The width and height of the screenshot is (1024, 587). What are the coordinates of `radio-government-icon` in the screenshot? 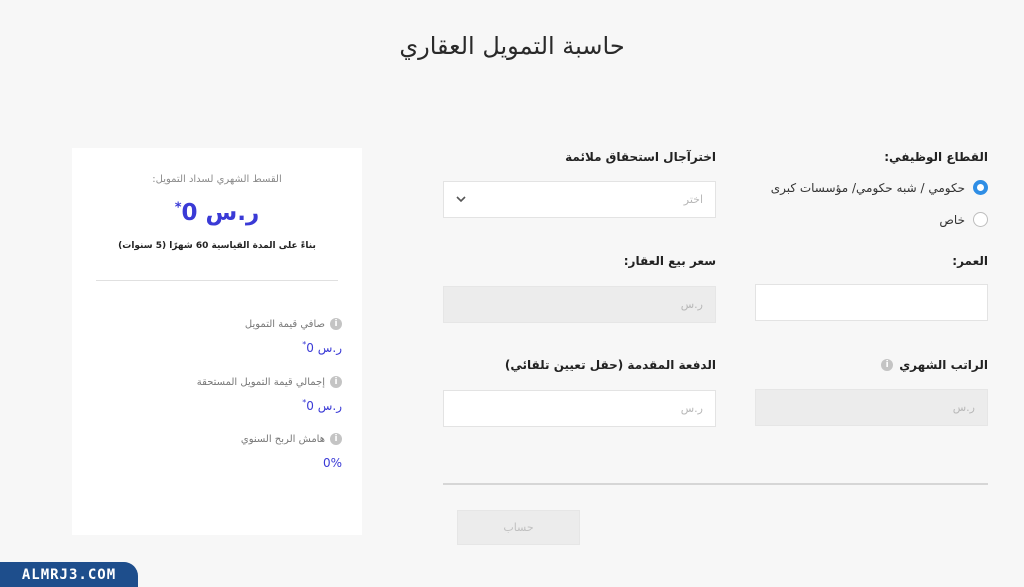 It's located at (980, 187).